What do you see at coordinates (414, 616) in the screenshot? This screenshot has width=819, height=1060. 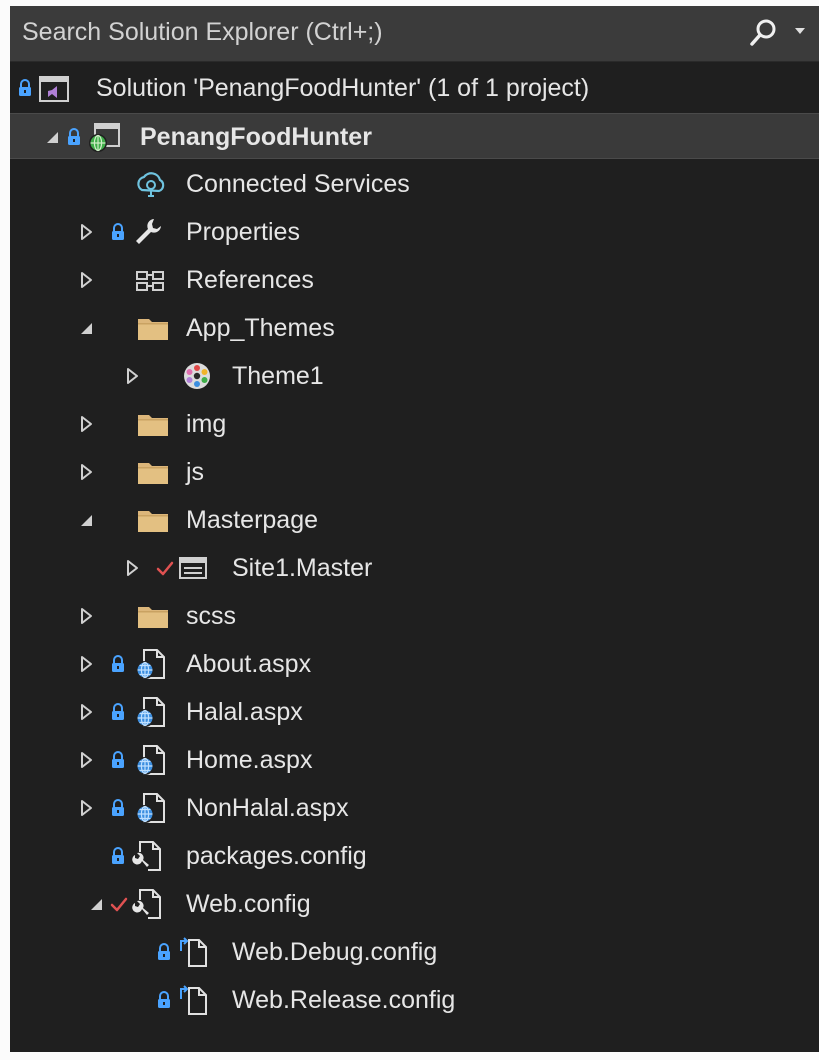 I see `tree-item-scss: scss` at bounding box center [414, 616].